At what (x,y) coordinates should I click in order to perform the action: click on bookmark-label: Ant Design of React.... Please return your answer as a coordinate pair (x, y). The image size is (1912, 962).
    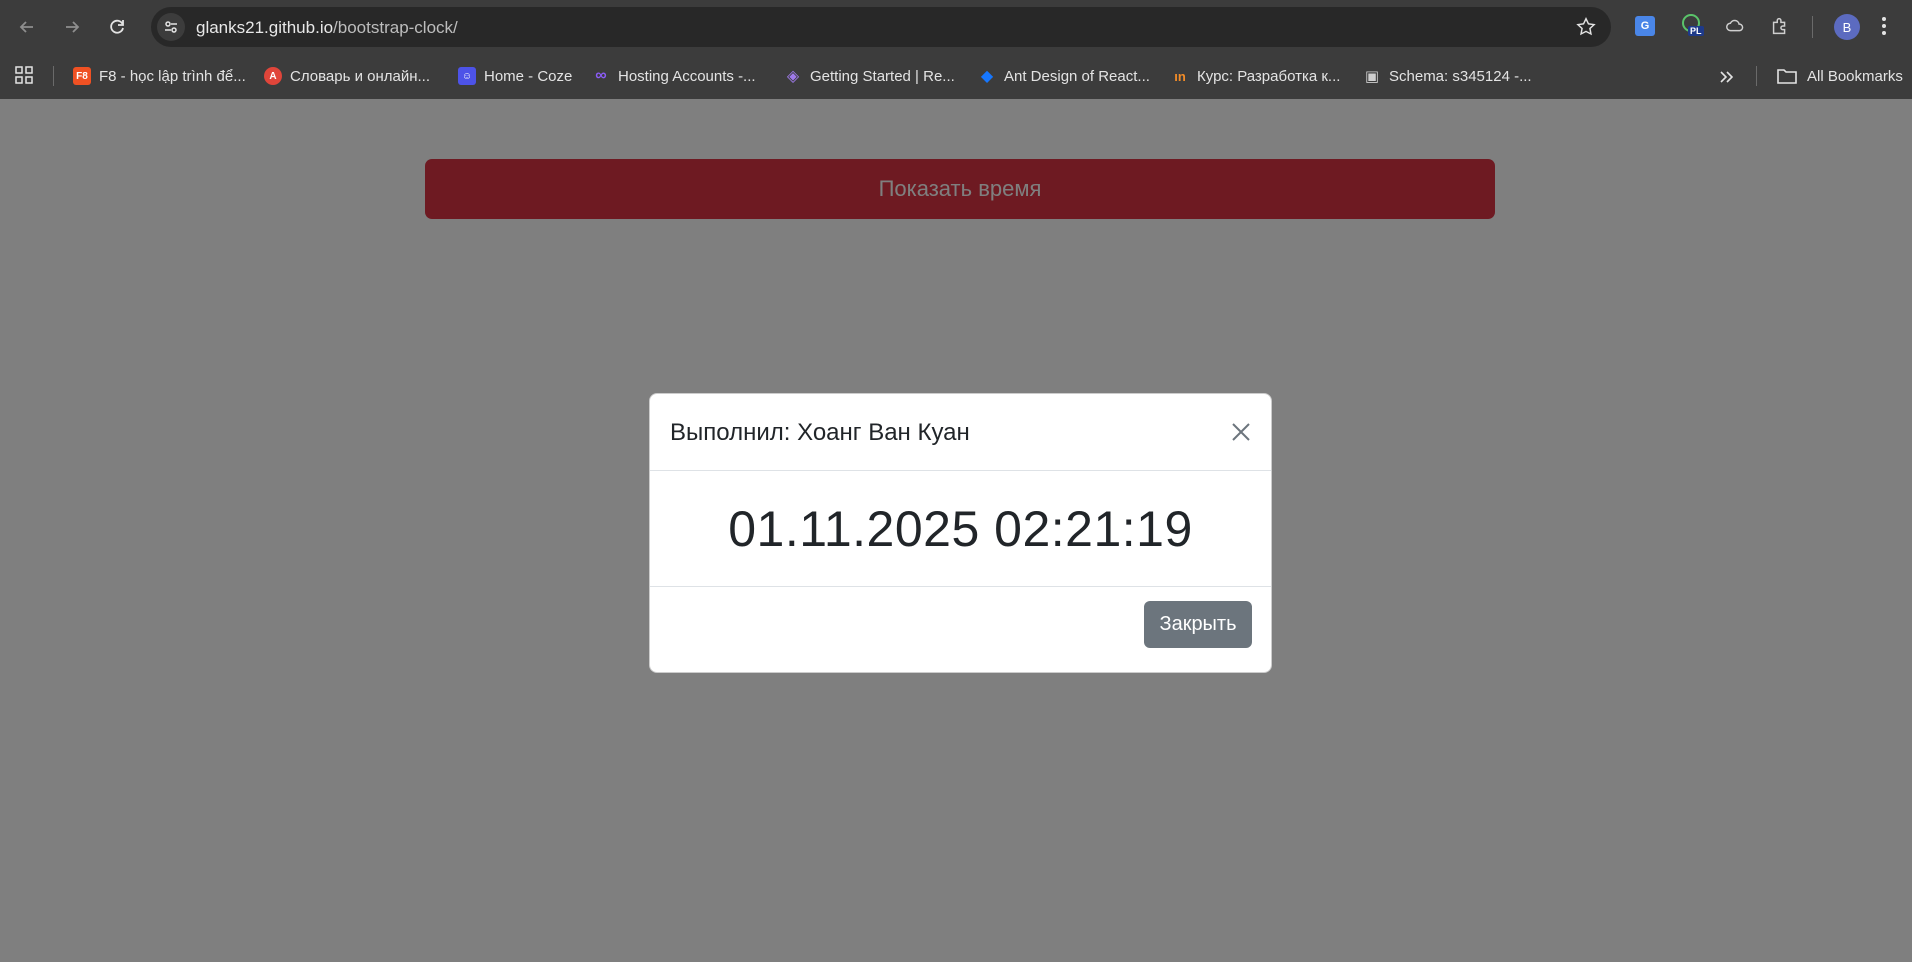
    Looking at the image, I should click on (1077, 76).